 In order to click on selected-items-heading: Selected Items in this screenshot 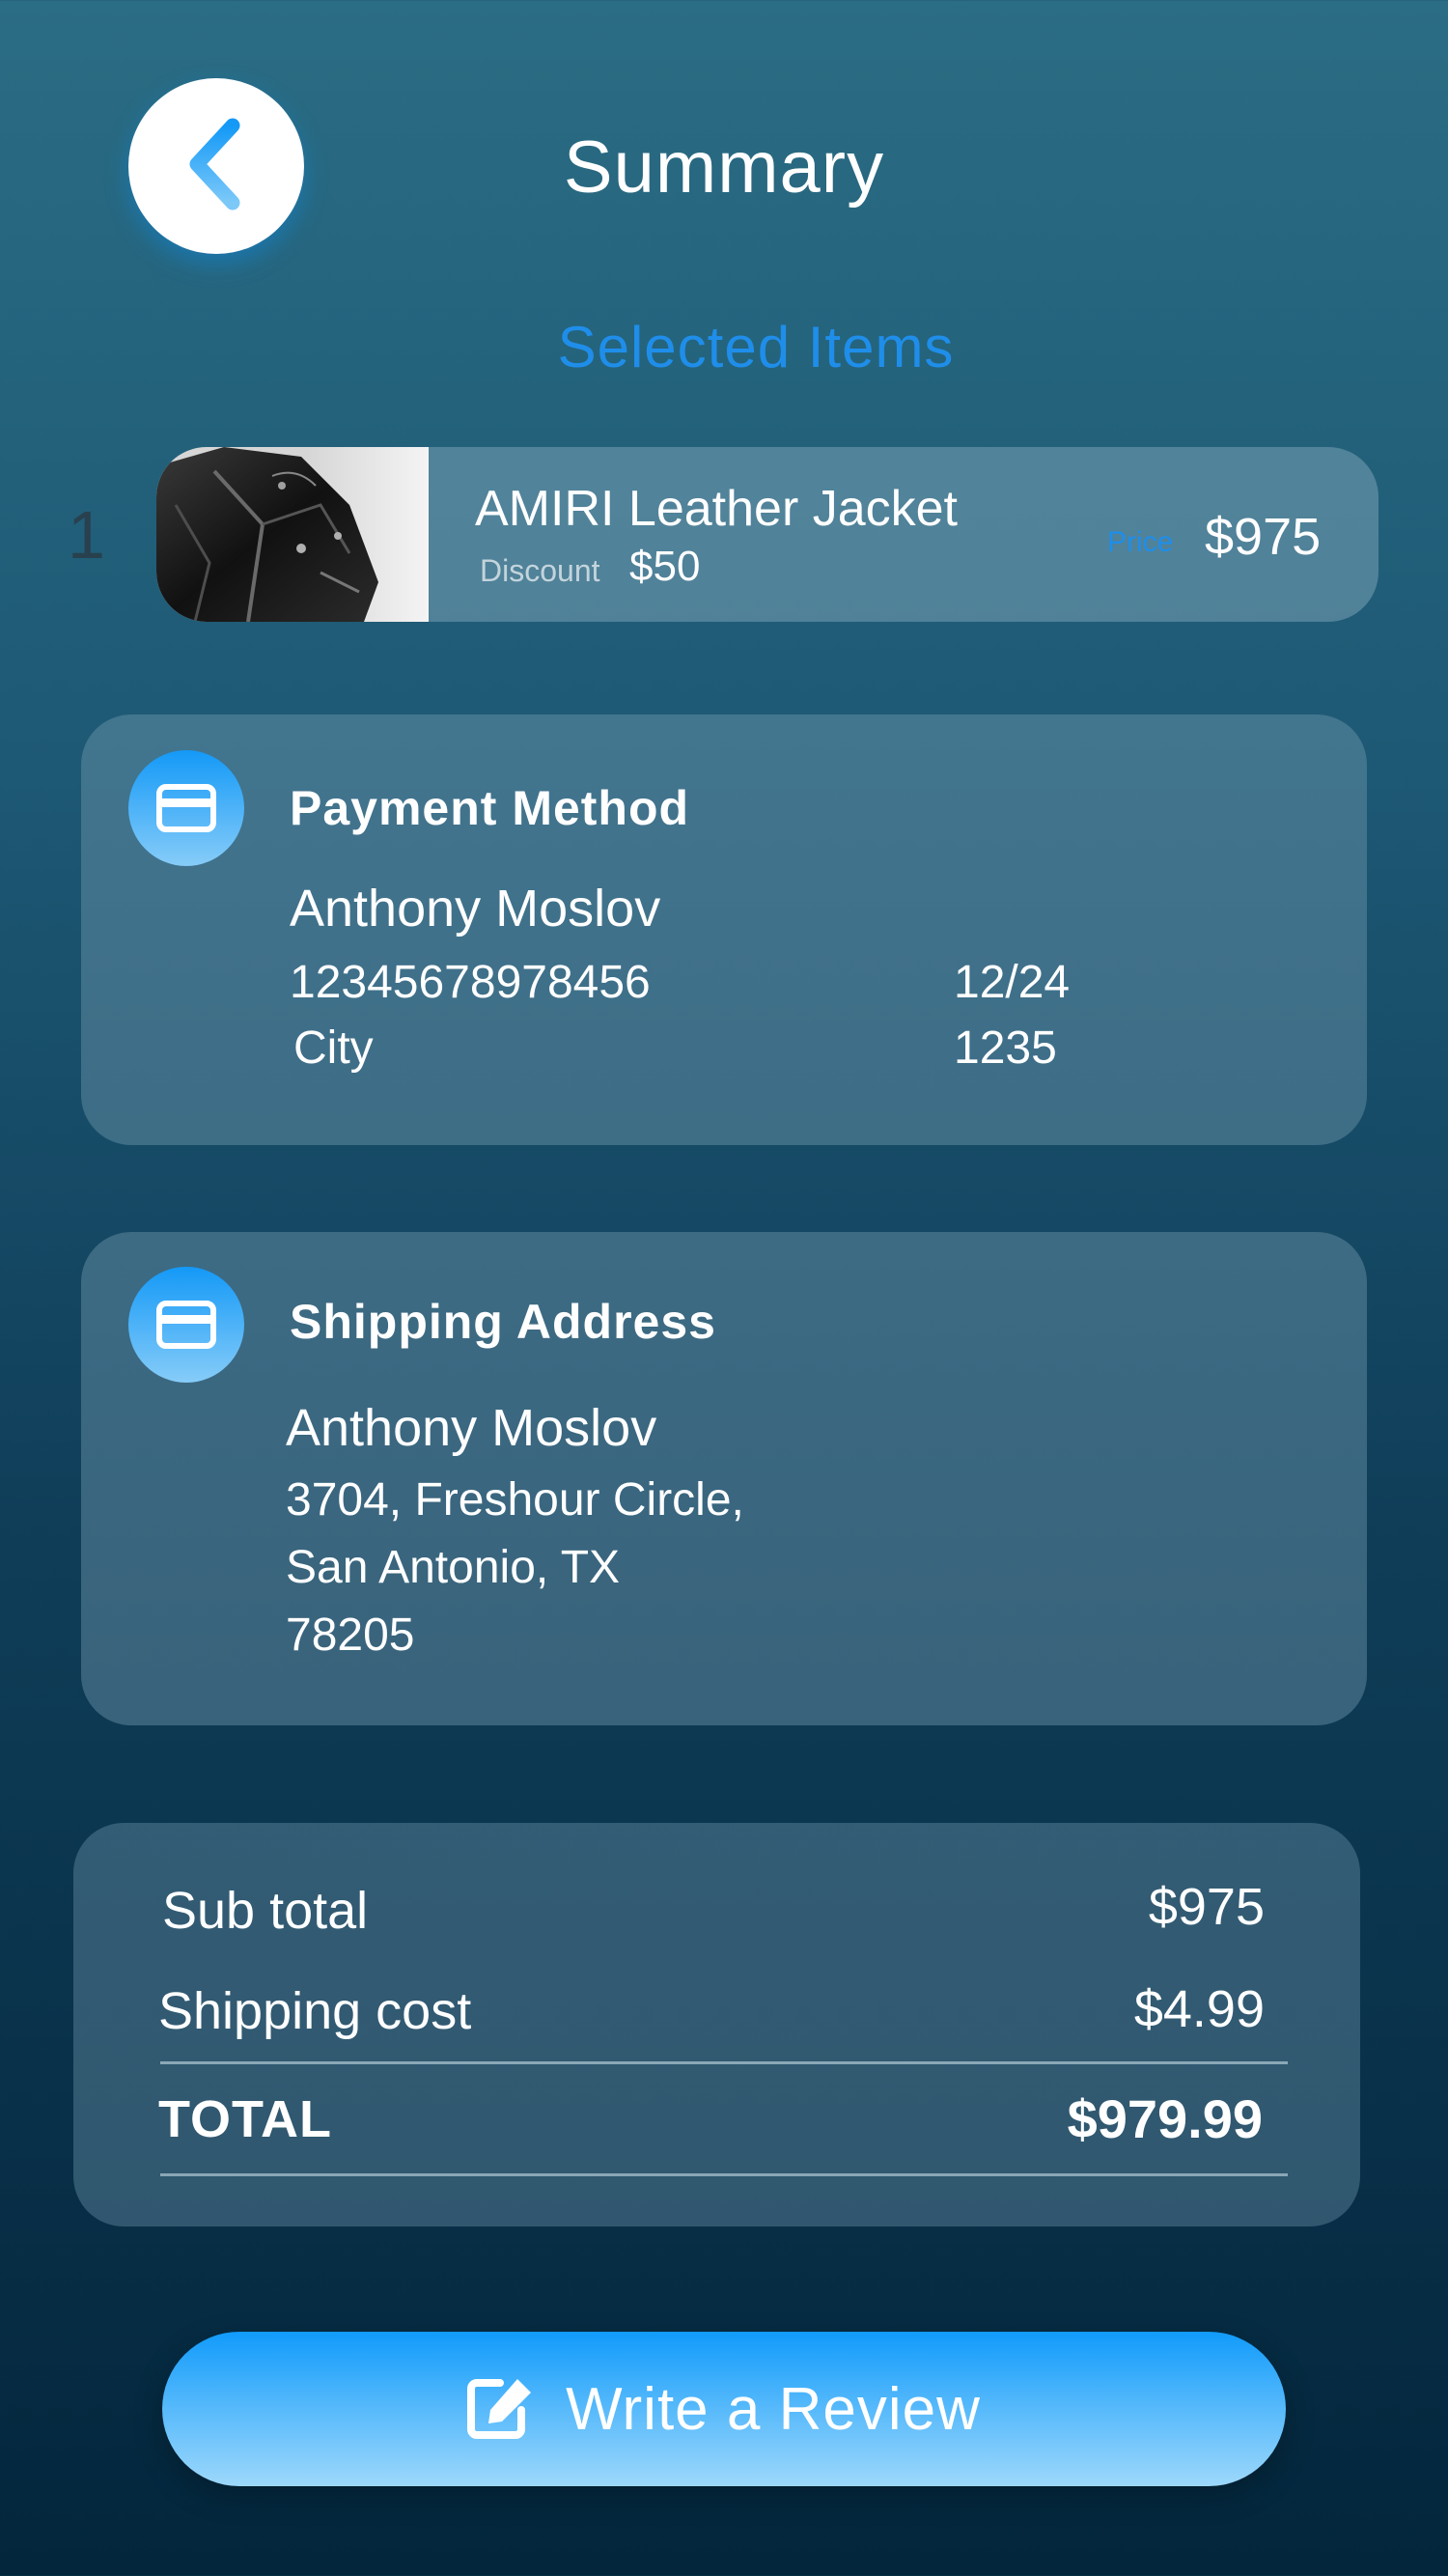, I will do `click(756, 347)`.